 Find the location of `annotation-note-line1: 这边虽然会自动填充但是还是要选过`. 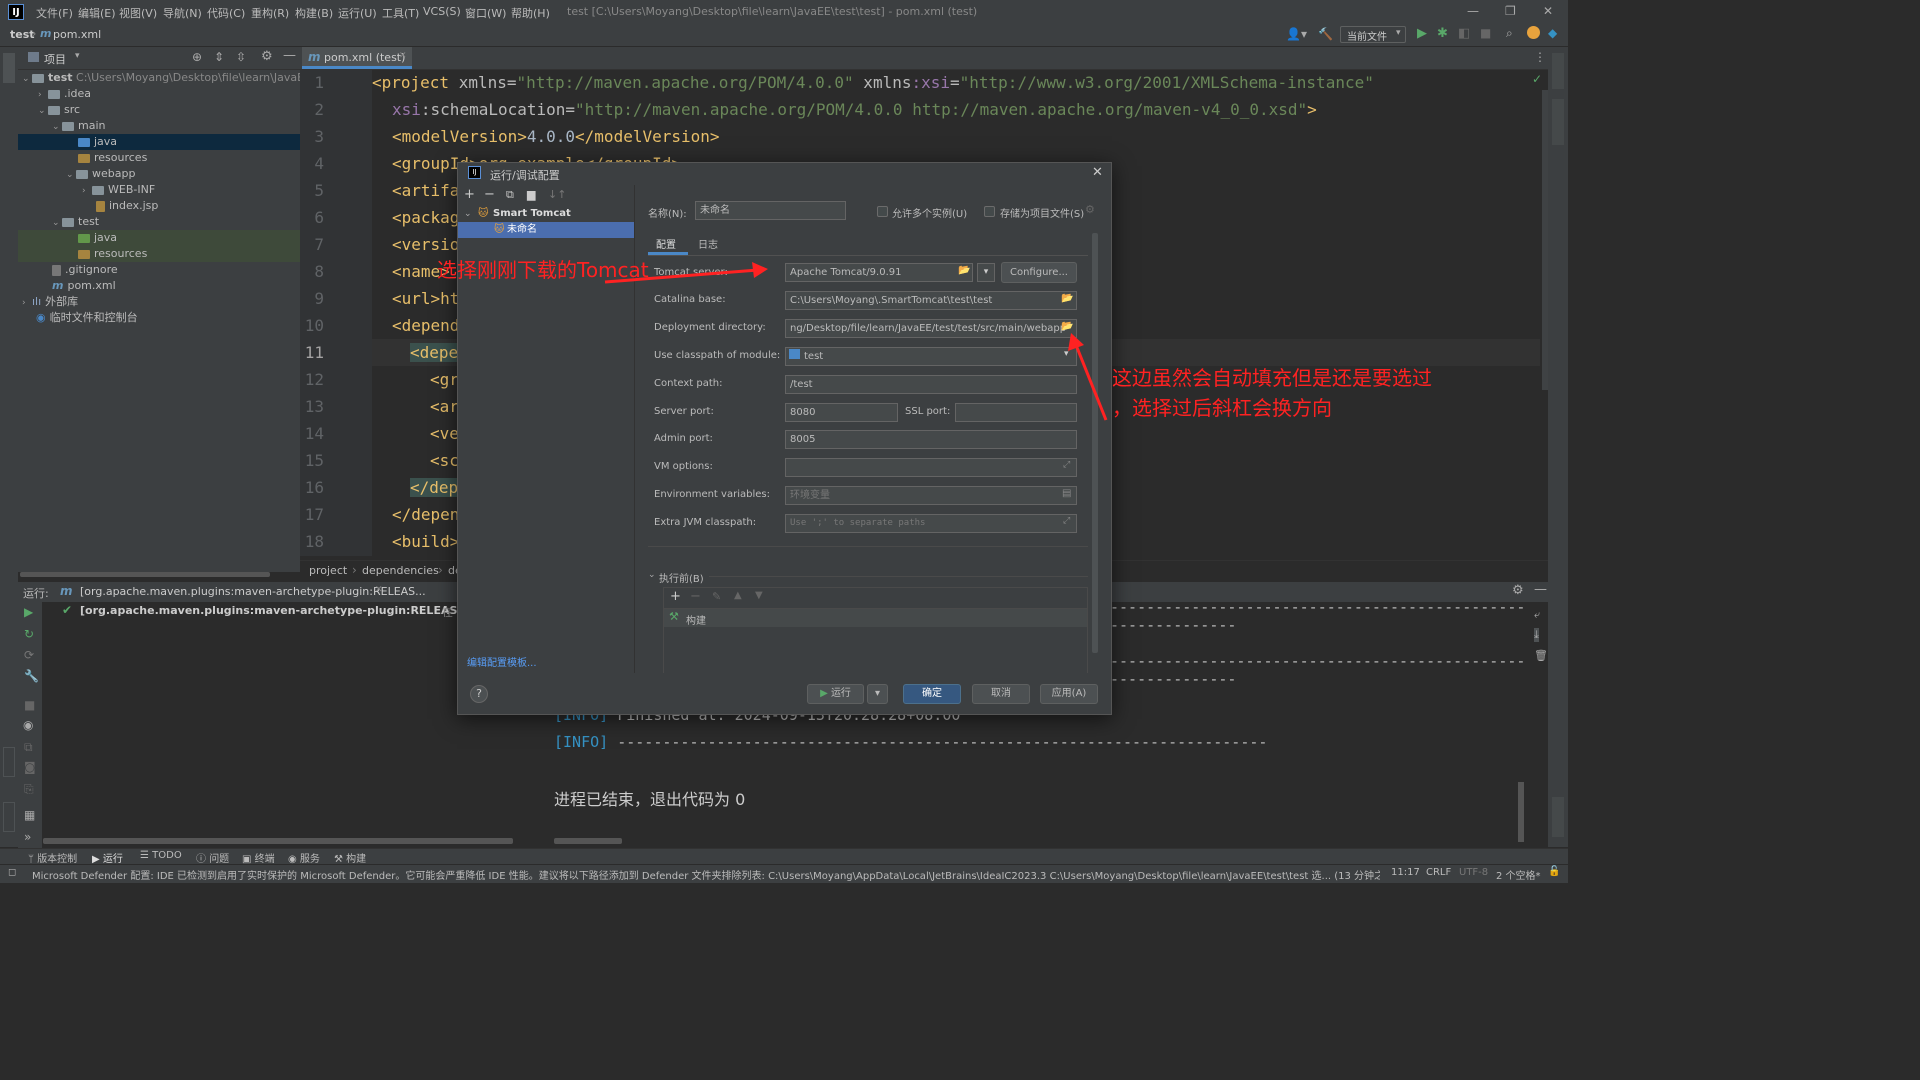

annotation-note-line1: 这边虽然会自动填充但是还是要选过 is located at coordinates (1272, 378).